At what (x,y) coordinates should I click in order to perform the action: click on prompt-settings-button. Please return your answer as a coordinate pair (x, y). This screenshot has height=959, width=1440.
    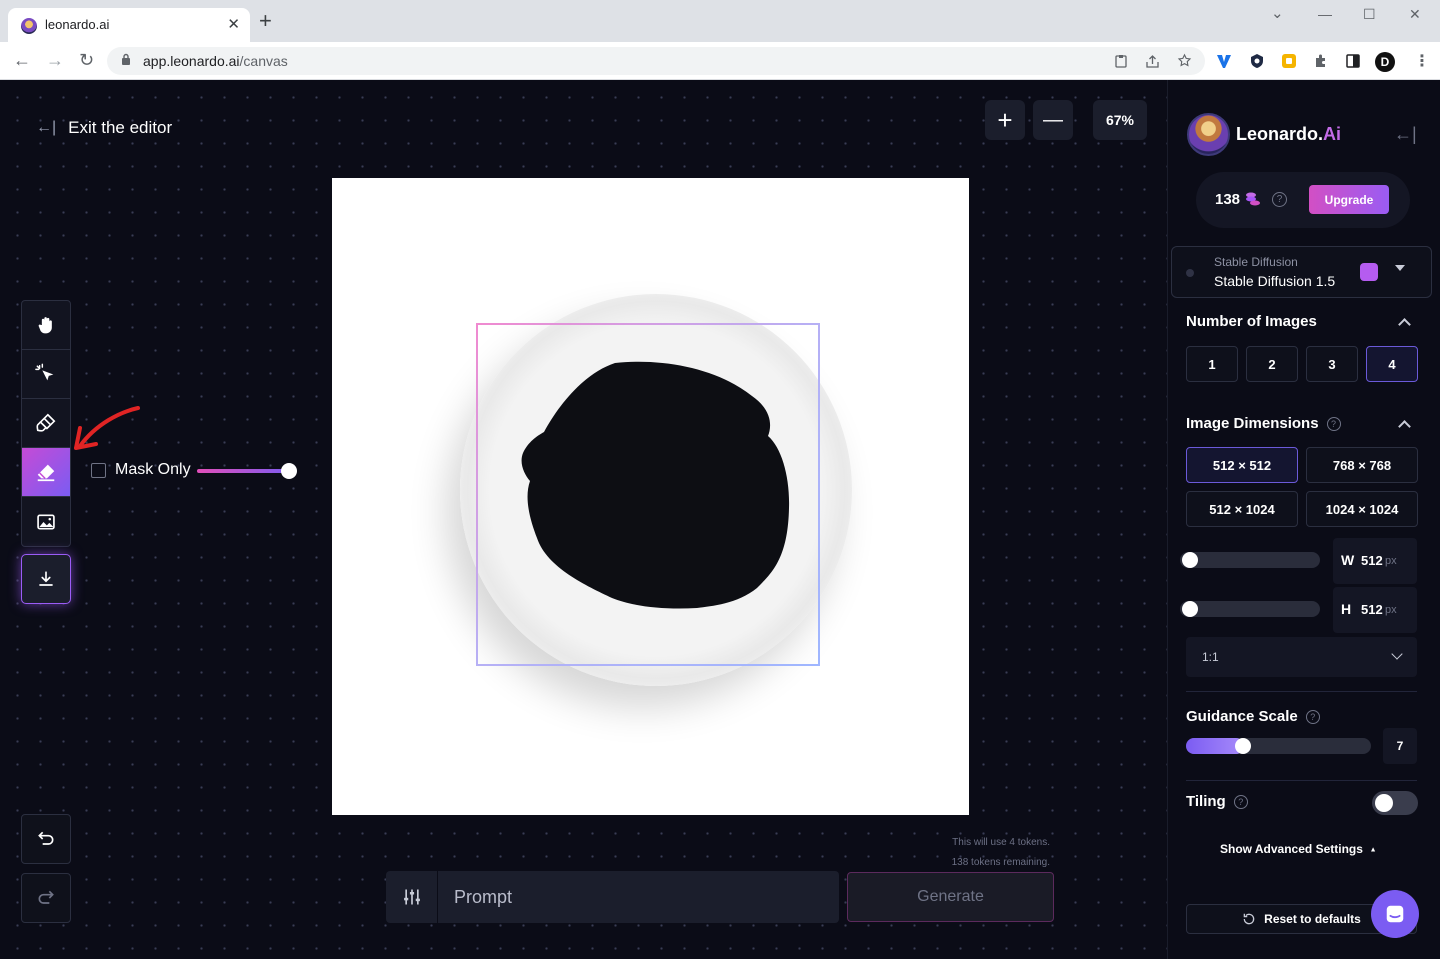
    Looking at the image, I should click on (412, 897).